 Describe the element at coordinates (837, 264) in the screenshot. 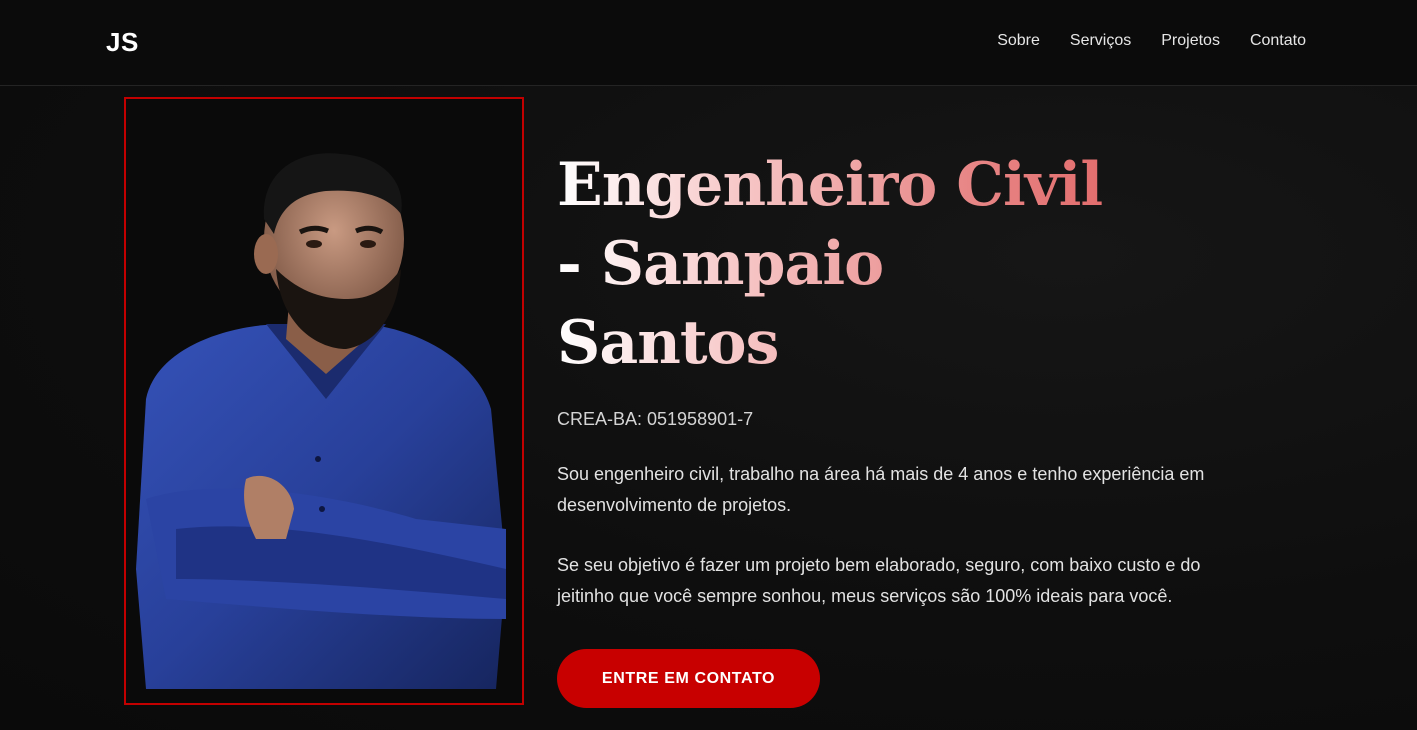

I see `page-title: Engenheiro Civil - Sampaio Santos` at that location.